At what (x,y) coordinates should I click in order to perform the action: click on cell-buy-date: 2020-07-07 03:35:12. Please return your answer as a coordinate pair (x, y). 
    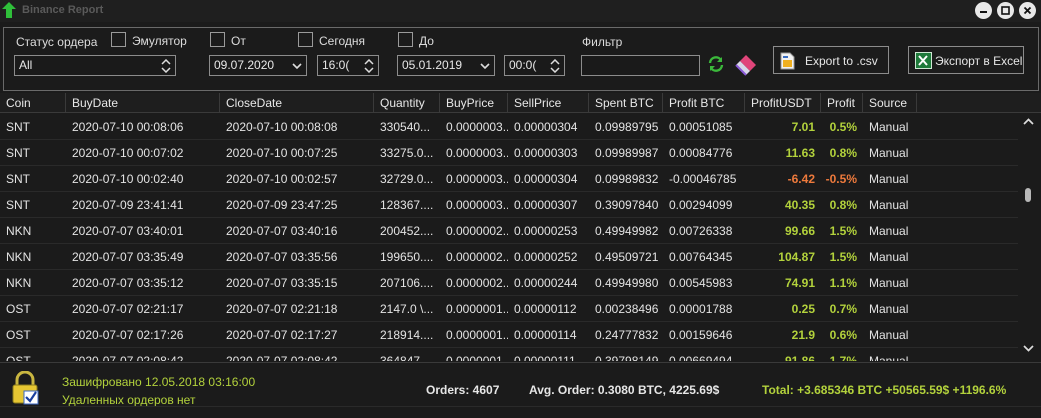
    Looking at the image, I should click on (128, 283).